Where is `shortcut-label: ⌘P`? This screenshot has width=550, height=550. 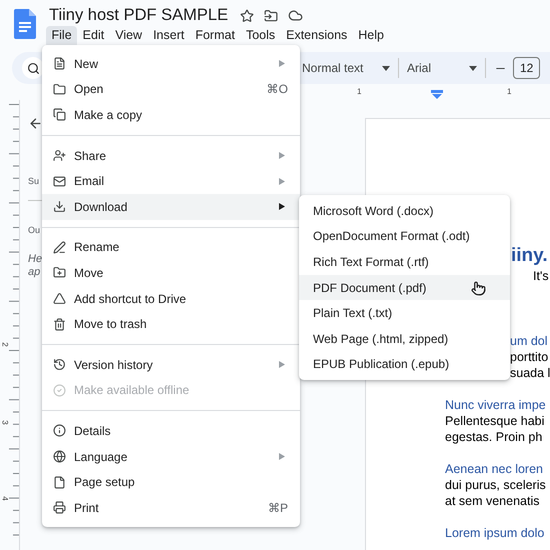
shortcut-label: ⌘P is located at coordinates (278, 507).